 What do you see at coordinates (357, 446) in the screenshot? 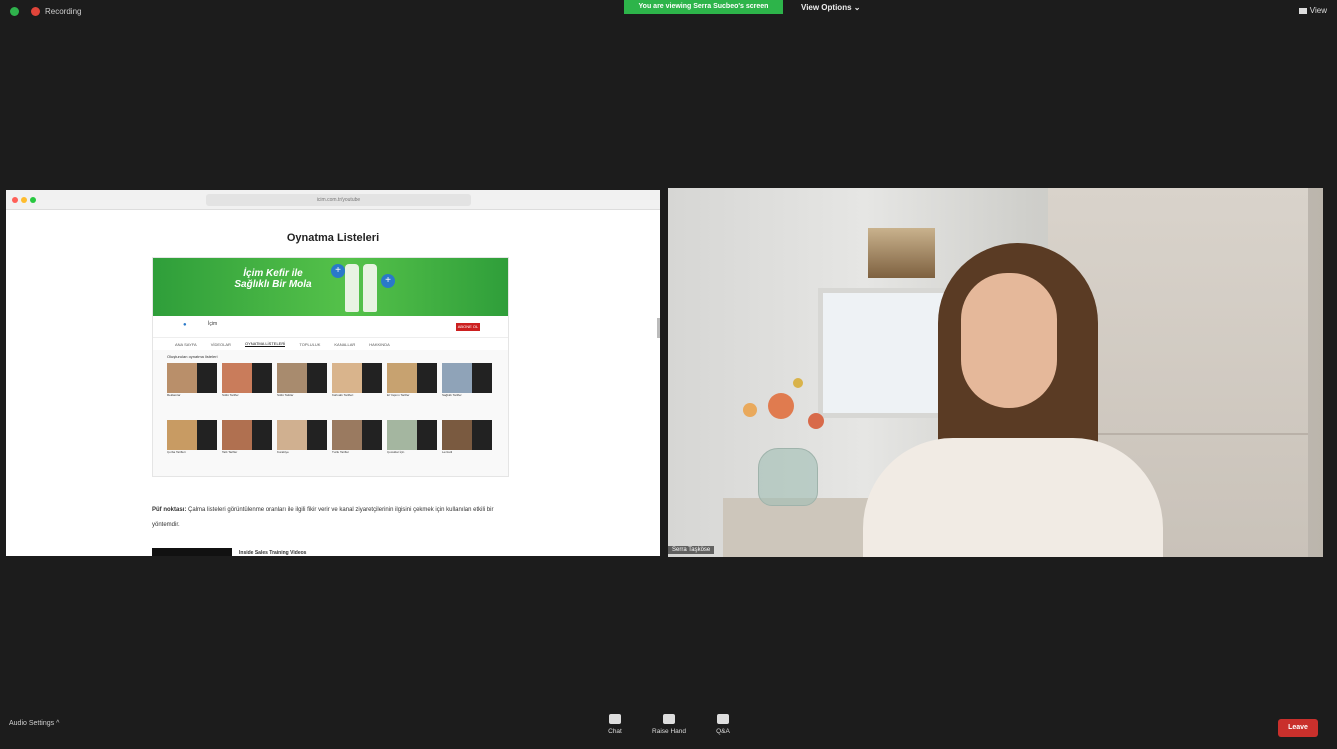
I see `playlist-card: Tuzlu Tarifler` at bounding box center [357, 446].